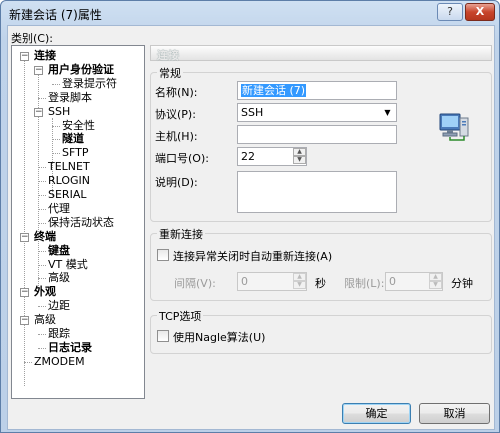  Describe the element at coordinates (69, 181) in the screenshot. I see `tree-item: RLOGIN` at that location.